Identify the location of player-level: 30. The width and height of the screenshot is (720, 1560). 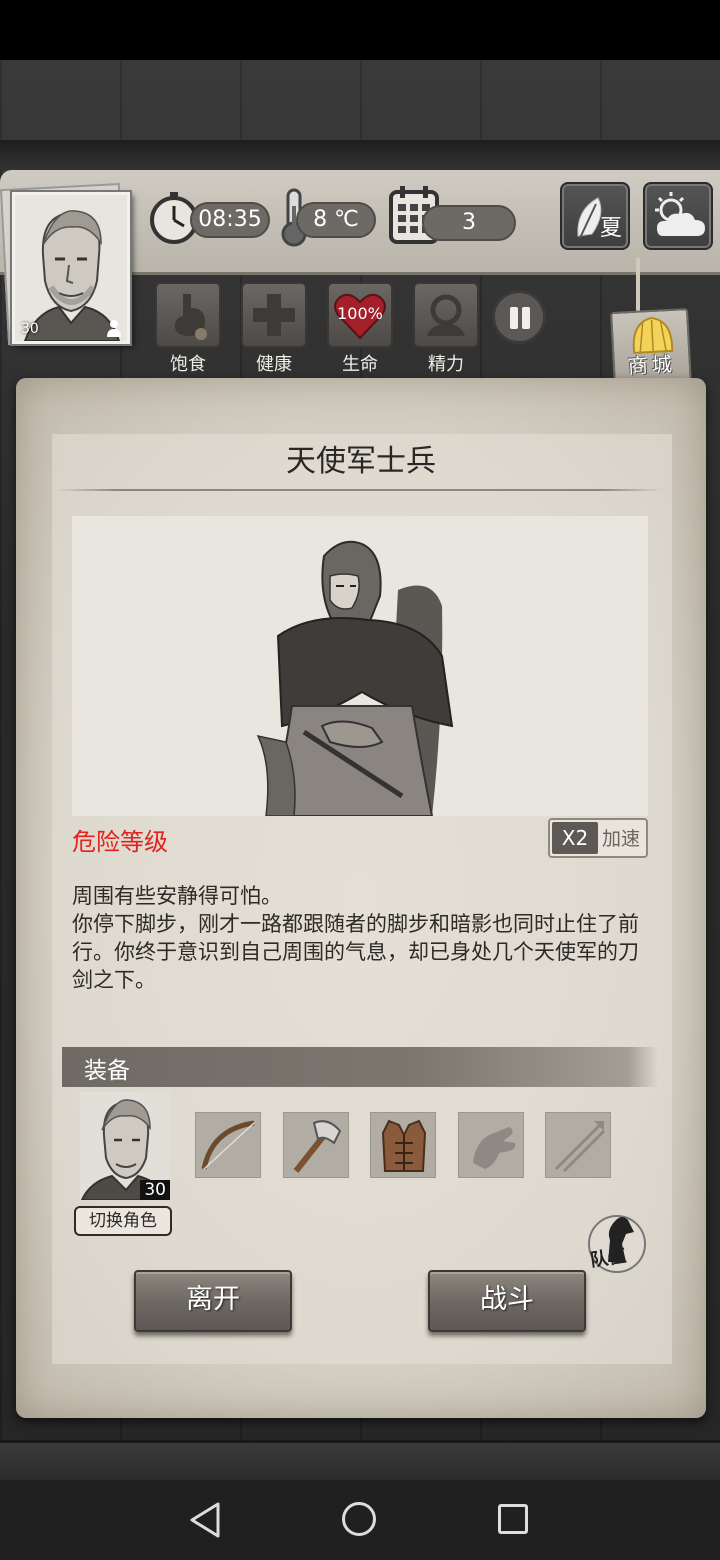
(30, 329).